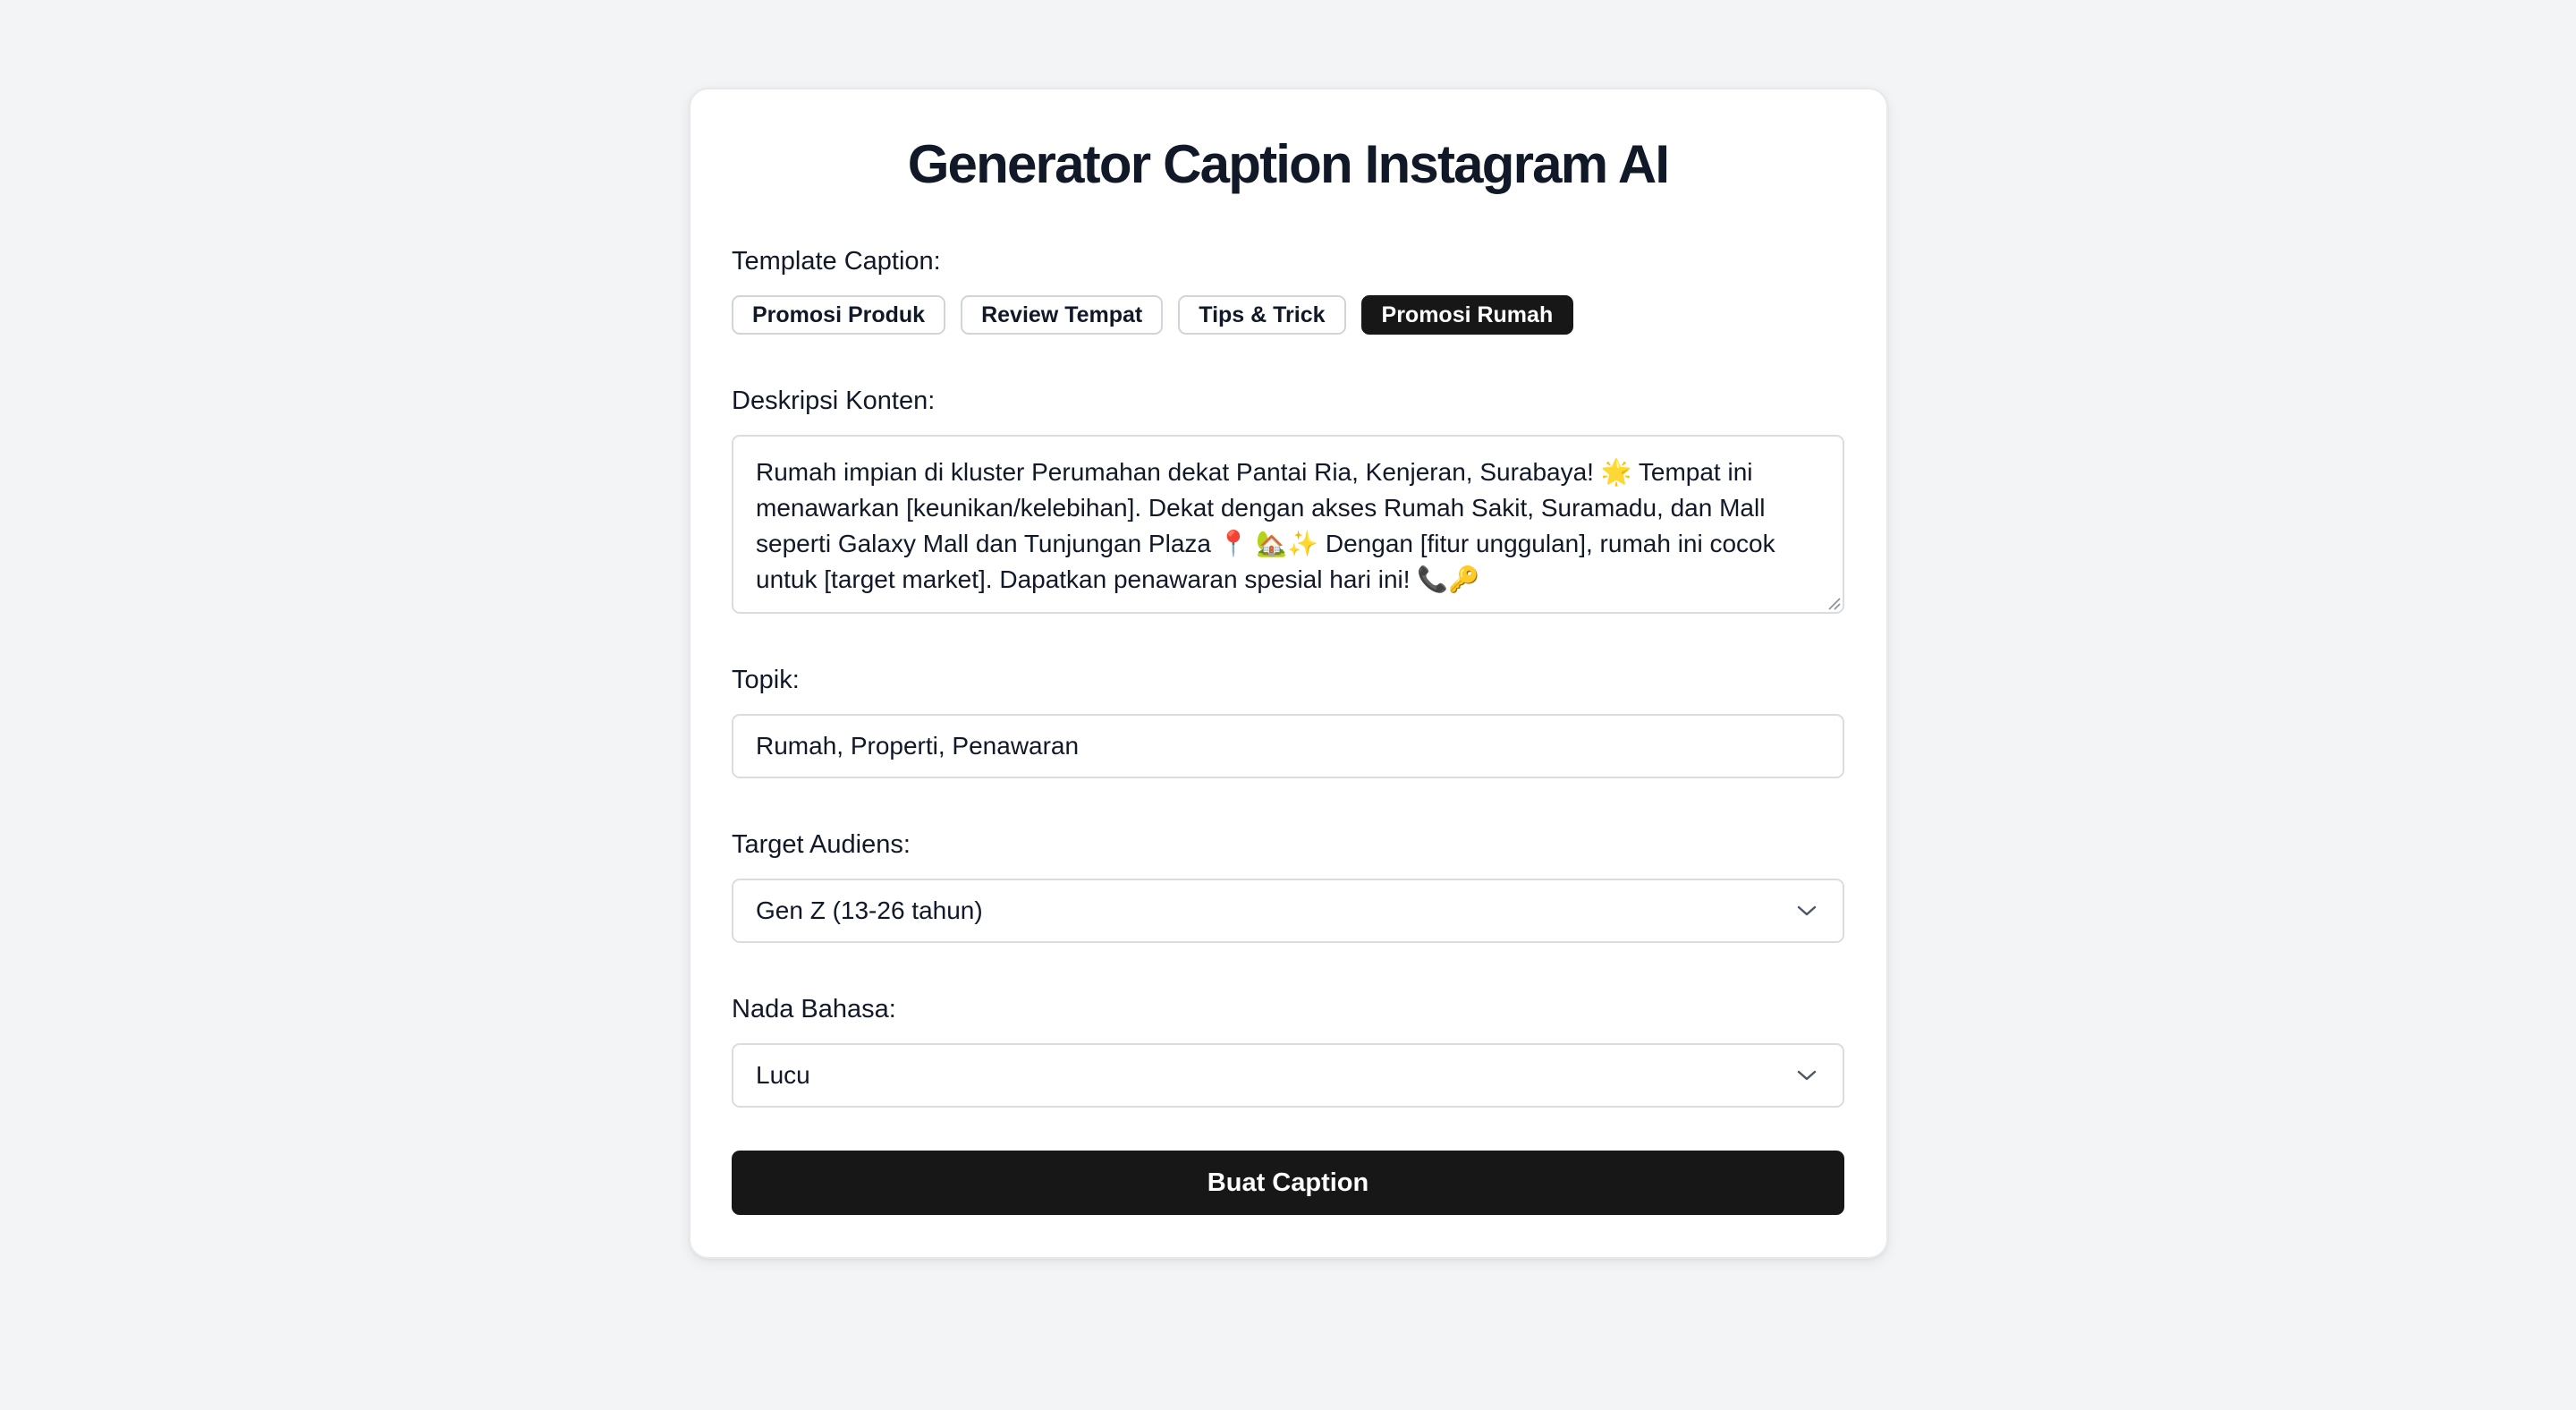  Describe the element at coordinates (1467, 315) in the screenshot. I see `template-promosi-rumah-button: Promosi Rumah` at that location.